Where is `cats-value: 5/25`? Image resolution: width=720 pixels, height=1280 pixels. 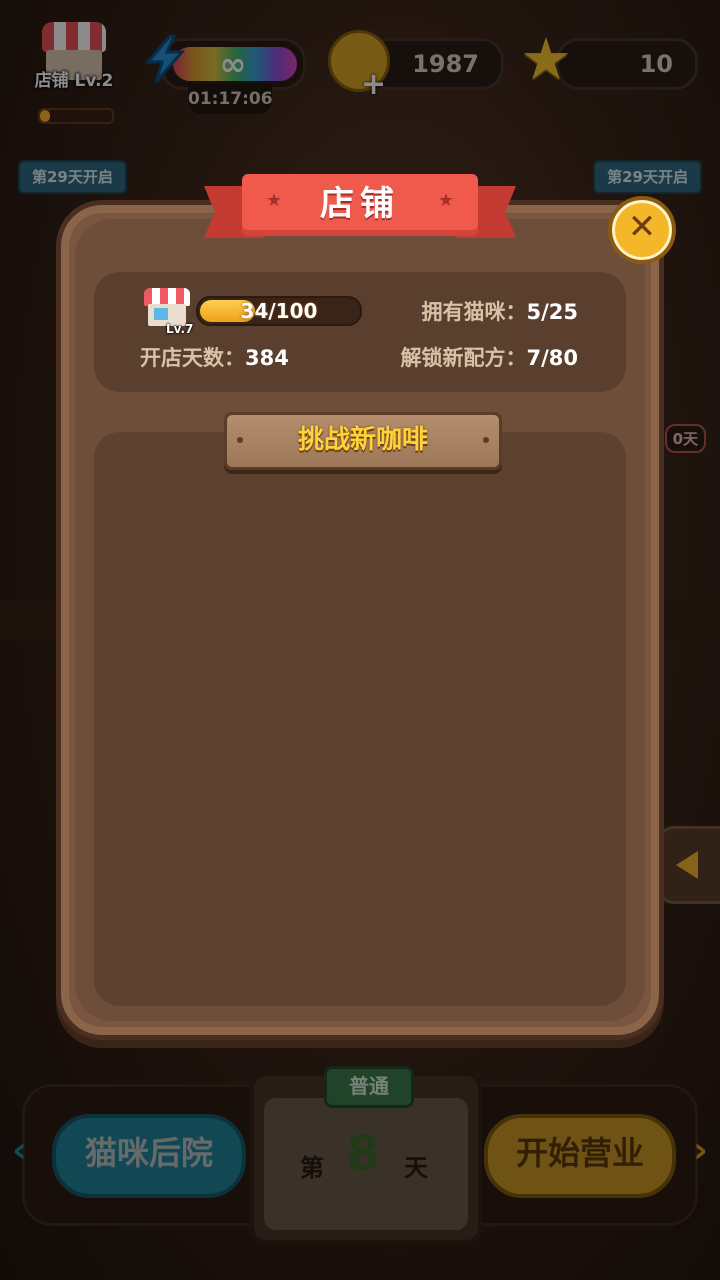
cats-value: 5/25 is located at coordinates (552, 312).